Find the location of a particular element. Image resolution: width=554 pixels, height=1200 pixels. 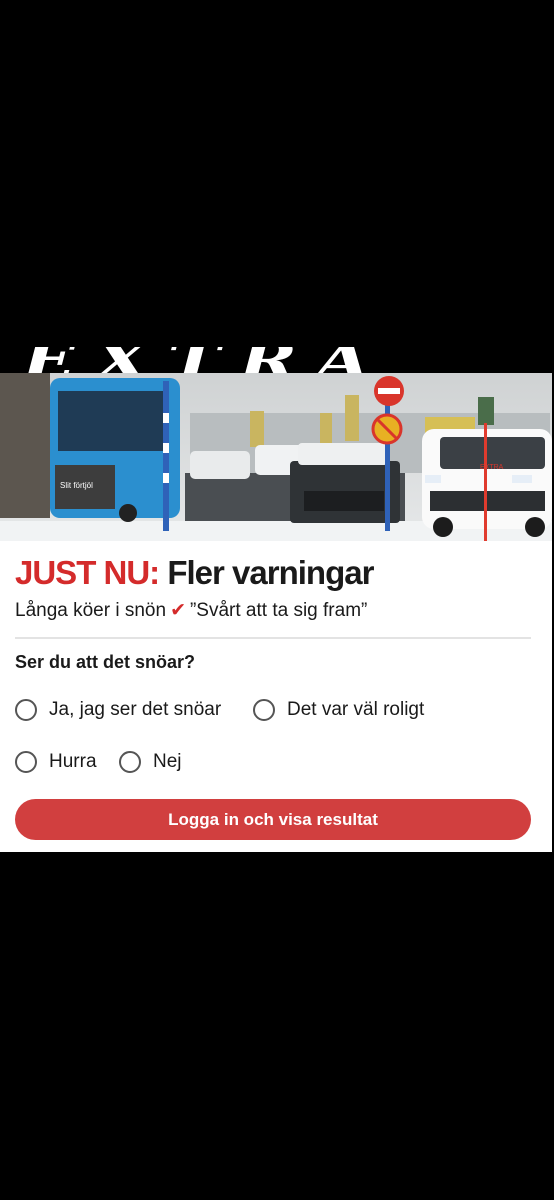

poll-option-2: Det var väl roligt is located at coordinates (338, 710).